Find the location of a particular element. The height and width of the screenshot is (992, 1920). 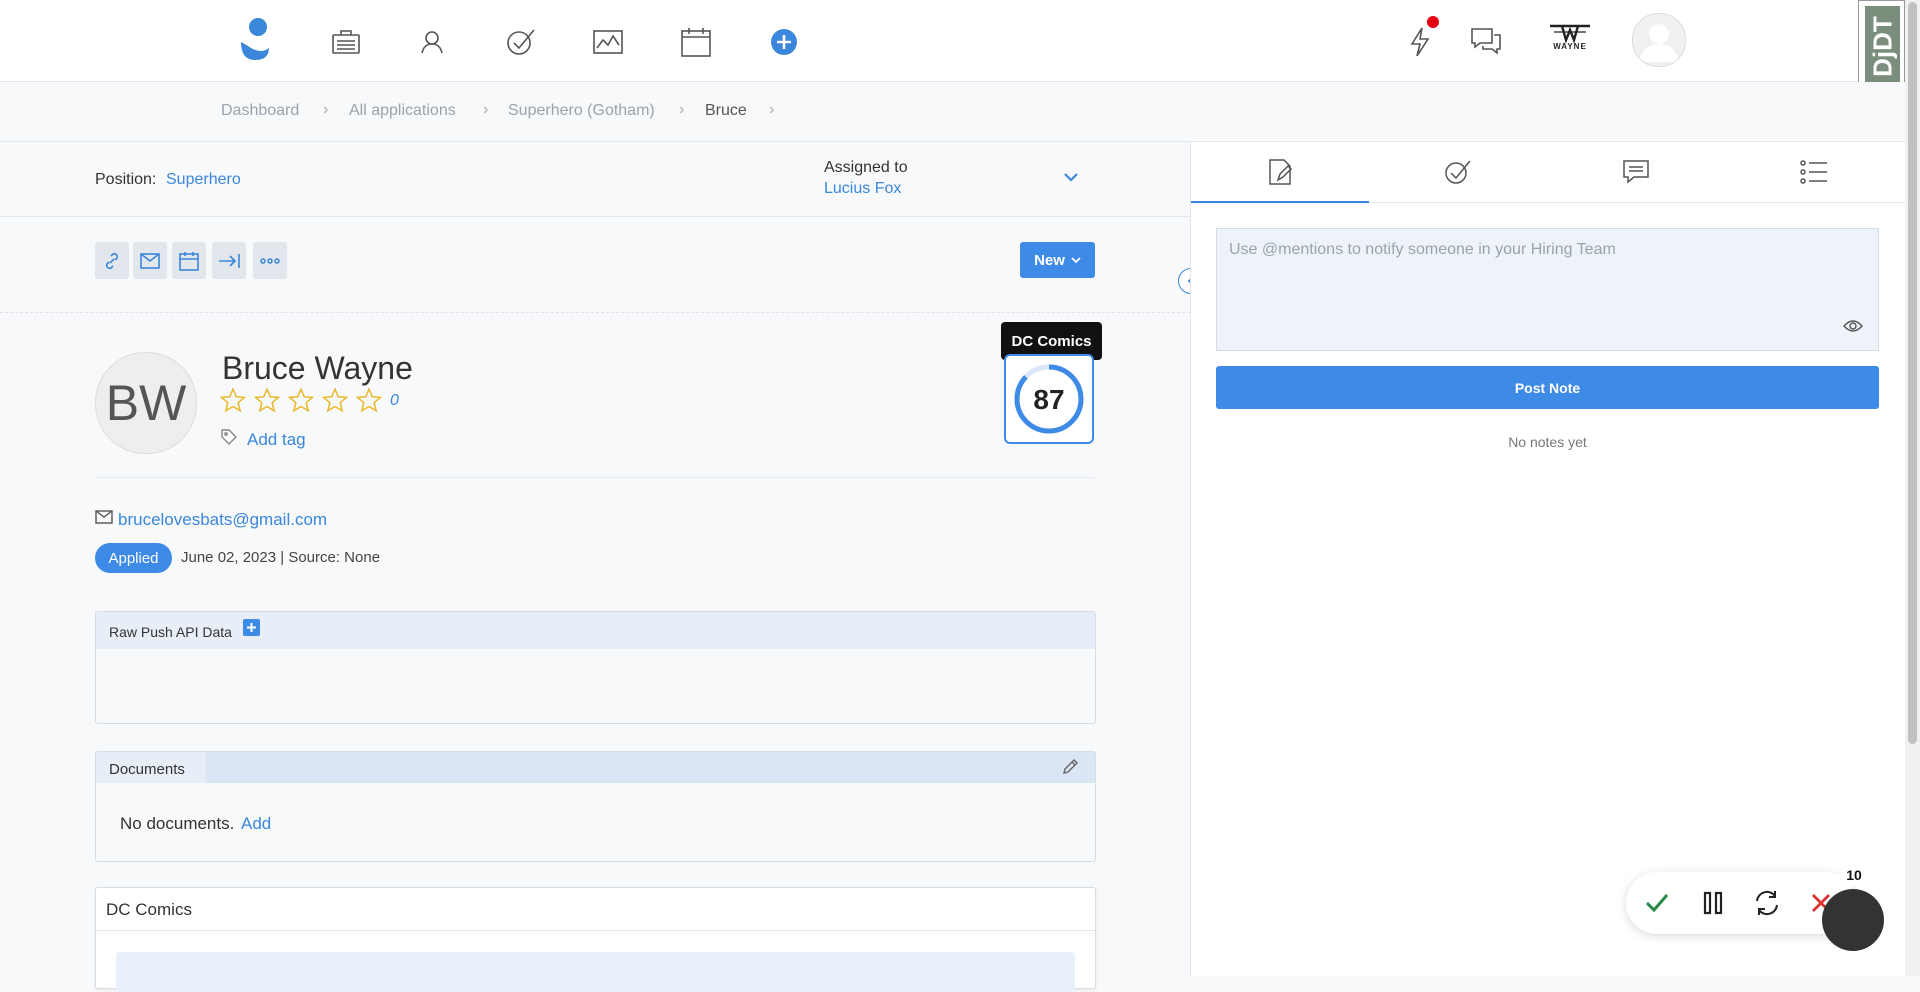

match-score-value: 87 is located at coordinates (1049, 399).